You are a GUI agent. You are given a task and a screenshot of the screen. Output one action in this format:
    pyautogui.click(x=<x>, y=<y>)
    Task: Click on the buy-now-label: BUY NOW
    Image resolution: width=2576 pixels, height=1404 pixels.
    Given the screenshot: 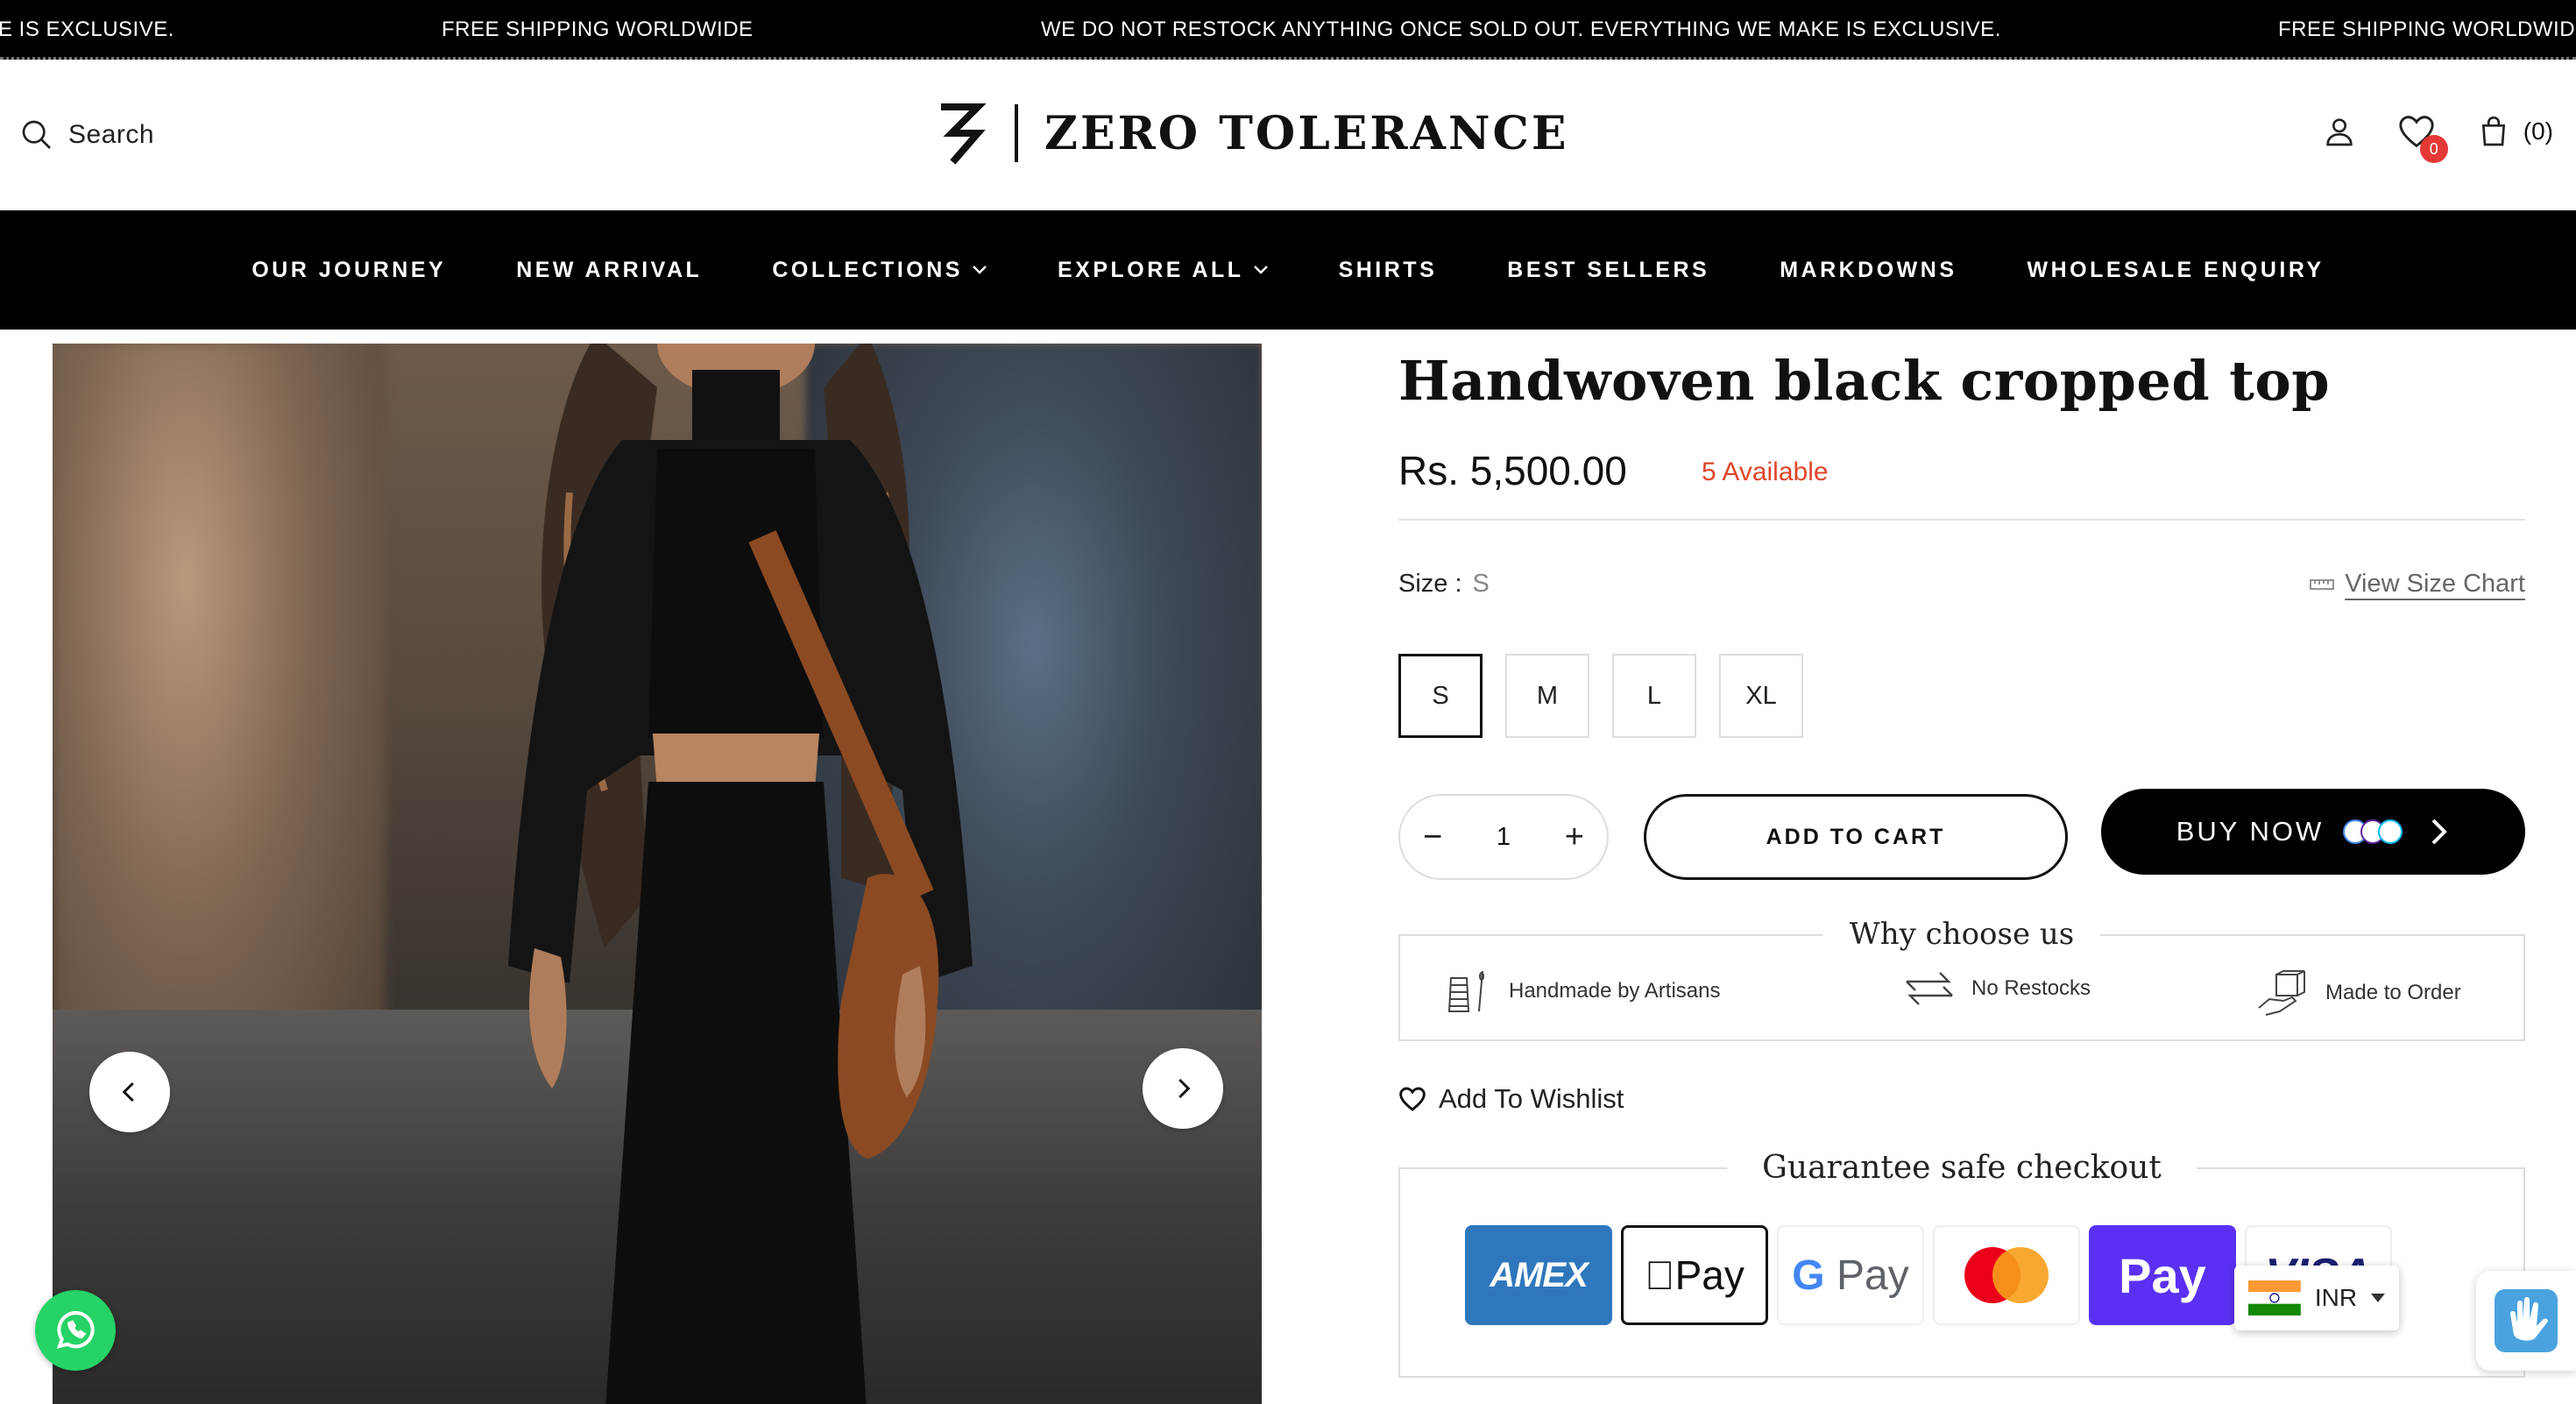 What is the action you would take?
    pyautogui.click(x=2250, y=831)
    